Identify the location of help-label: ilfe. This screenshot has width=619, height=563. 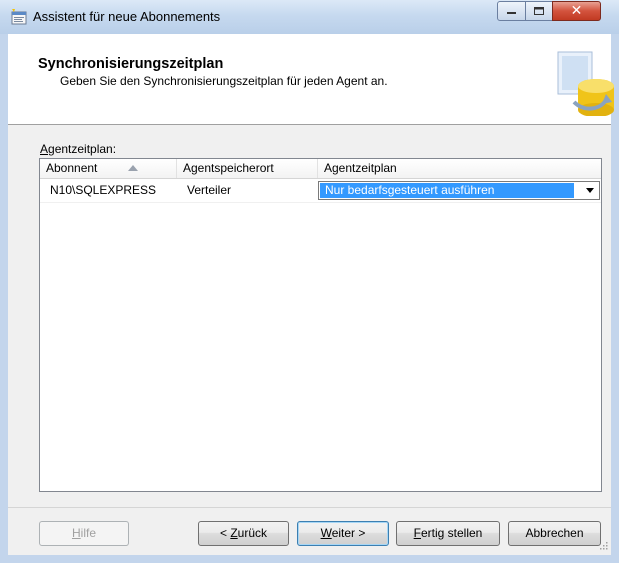
(88, 533).